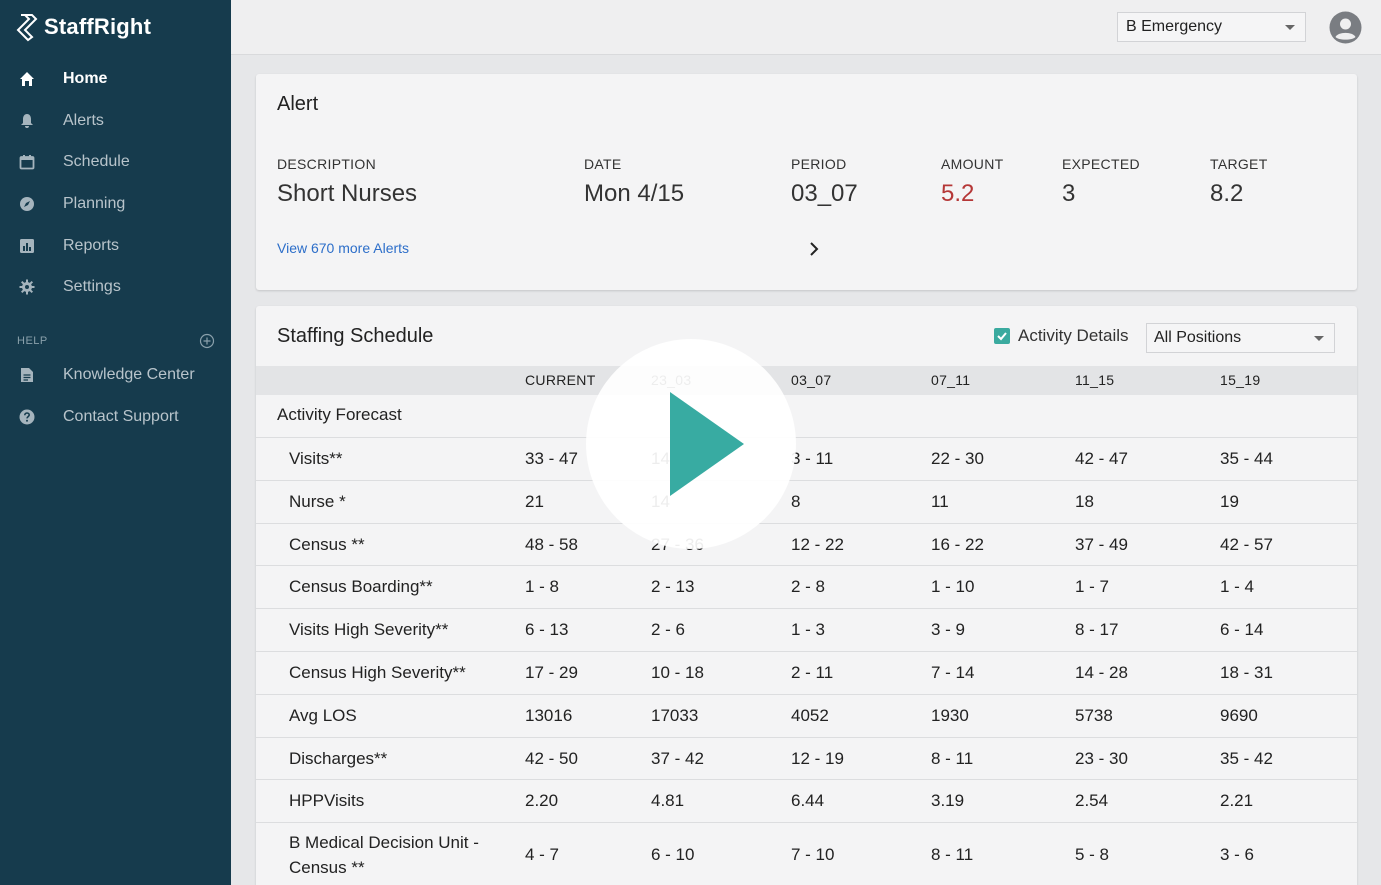  Describe the element at coordinates (323, 715) in the screenshot. I see `row-label: Avg LOS` at that location.